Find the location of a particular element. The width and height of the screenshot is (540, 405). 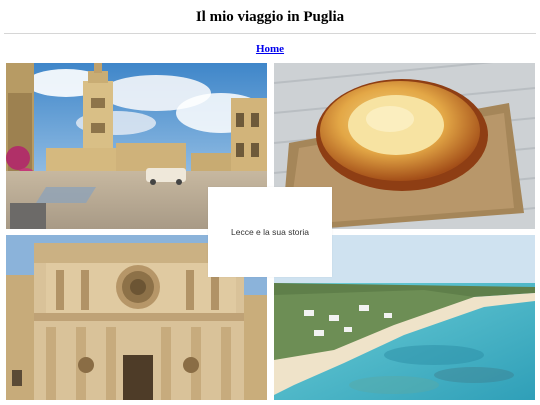

gallery-caption: Lecce e la sua storia is located at coordinates (270, 232).